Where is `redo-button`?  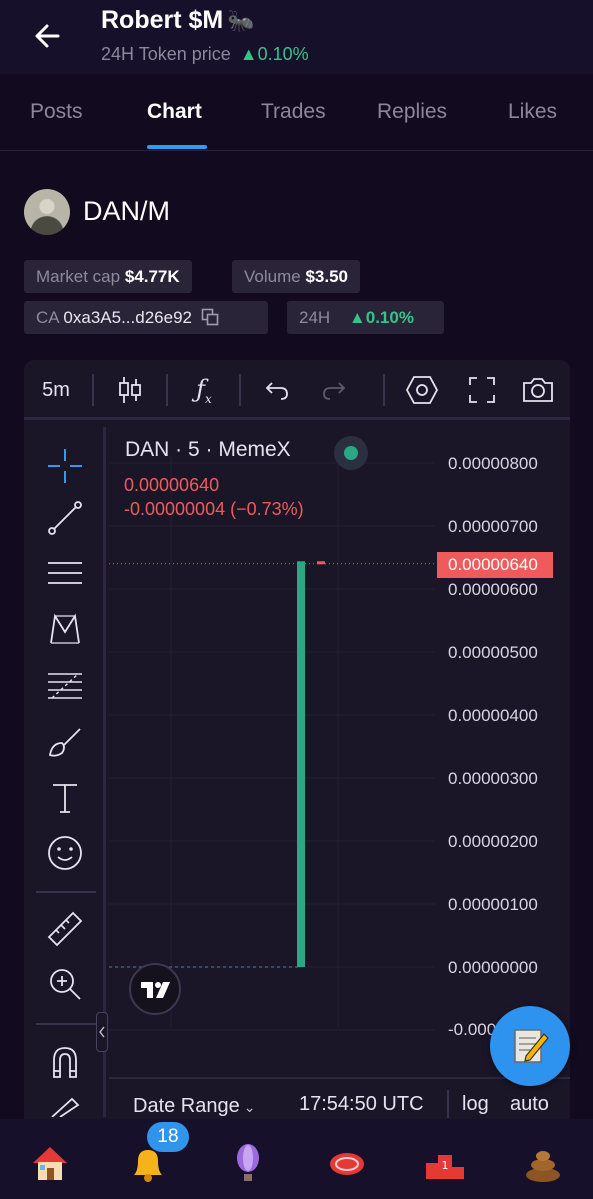
redo-button is located at coordinates (334, 390).